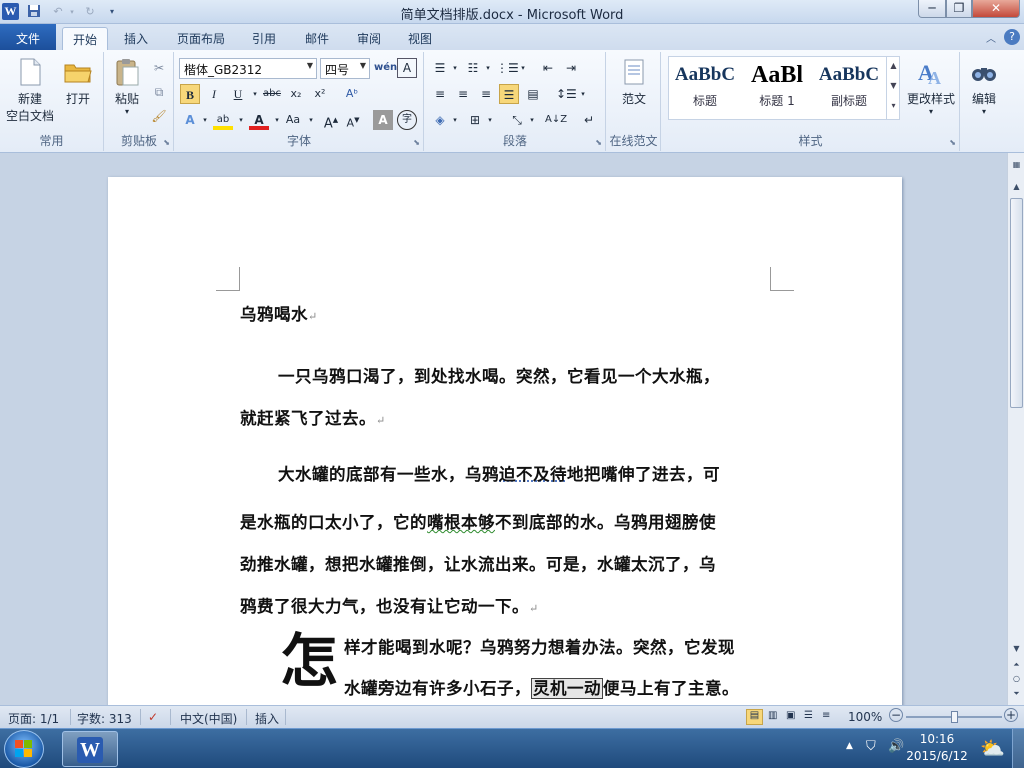  Describe the element at coordinates (1016, 186) in the screenshot. I see `scroll-up-icon: ▲` at that location.